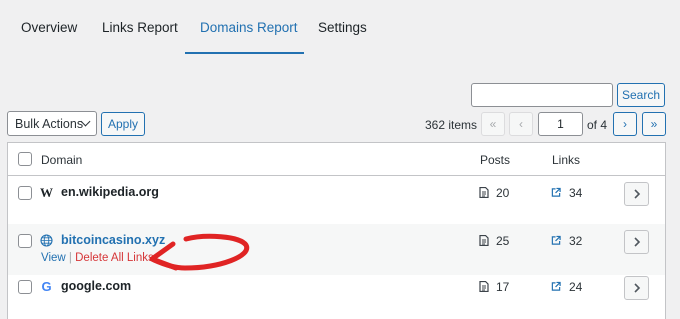  I want to click on column-links: Links, so click(566, 160).